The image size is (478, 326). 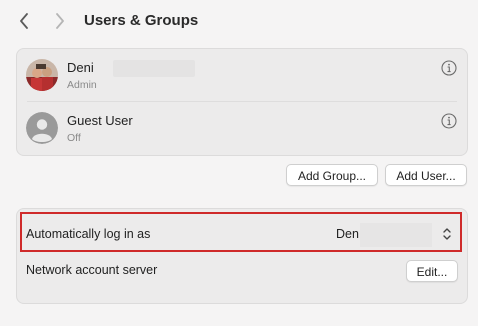 I want to click on avatar, so click(x=42, y=75).